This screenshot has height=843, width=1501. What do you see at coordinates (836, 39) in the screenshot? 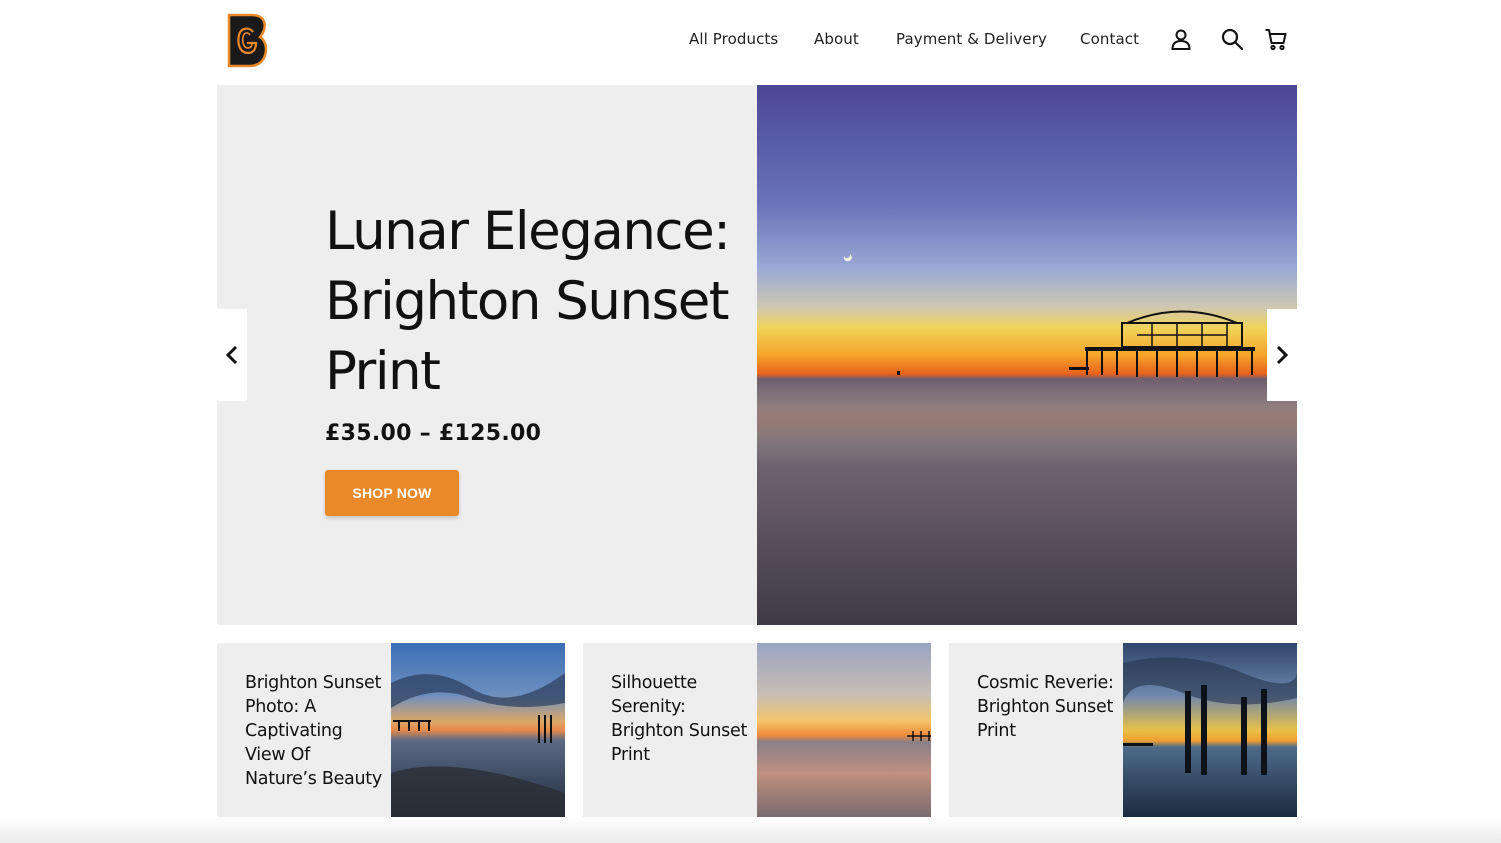
I see `nav-about: About` at bounding box center [836, 39].